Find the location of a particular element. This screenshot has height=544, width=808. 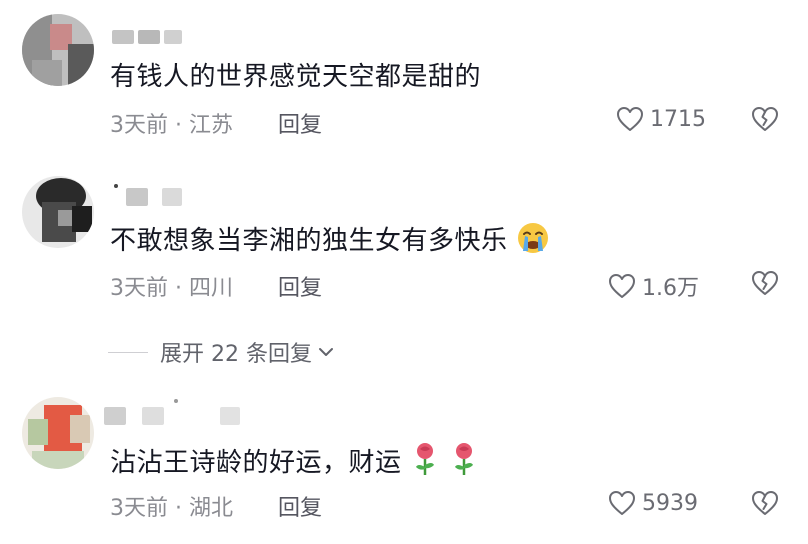

comment-meta: 3天前 · 江苏 is located at coordinates (171, 123).